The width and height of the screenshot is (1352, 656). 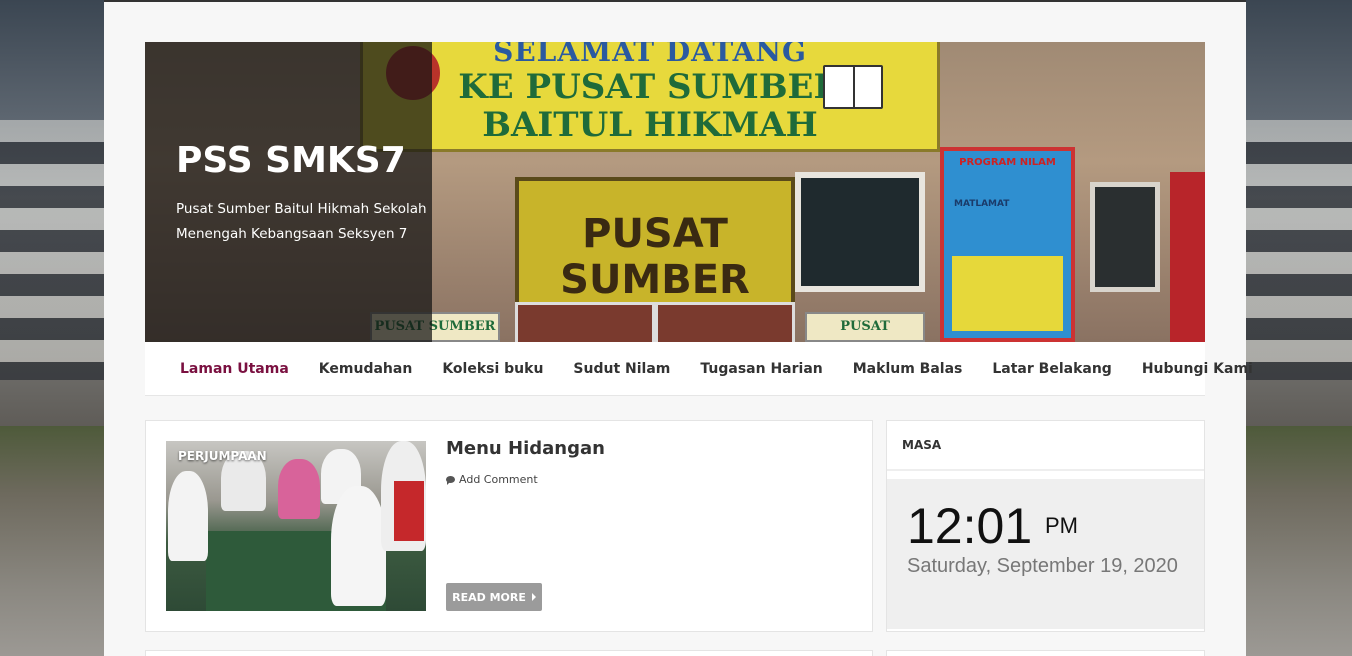 I want to click on nav-item-latar-belakang: Latar Belakang, so click(x=1051, y=369).